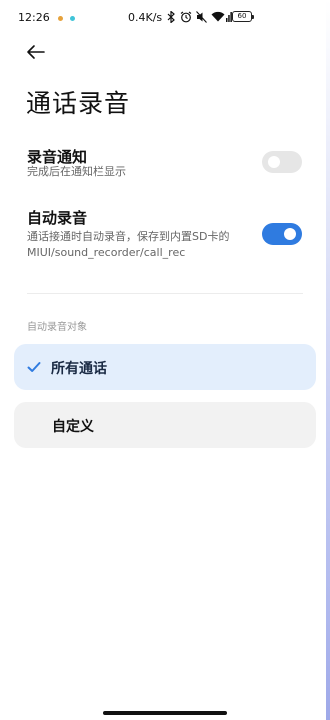  I want to click on option-all-calls: 所有通话, so click(165, 367).